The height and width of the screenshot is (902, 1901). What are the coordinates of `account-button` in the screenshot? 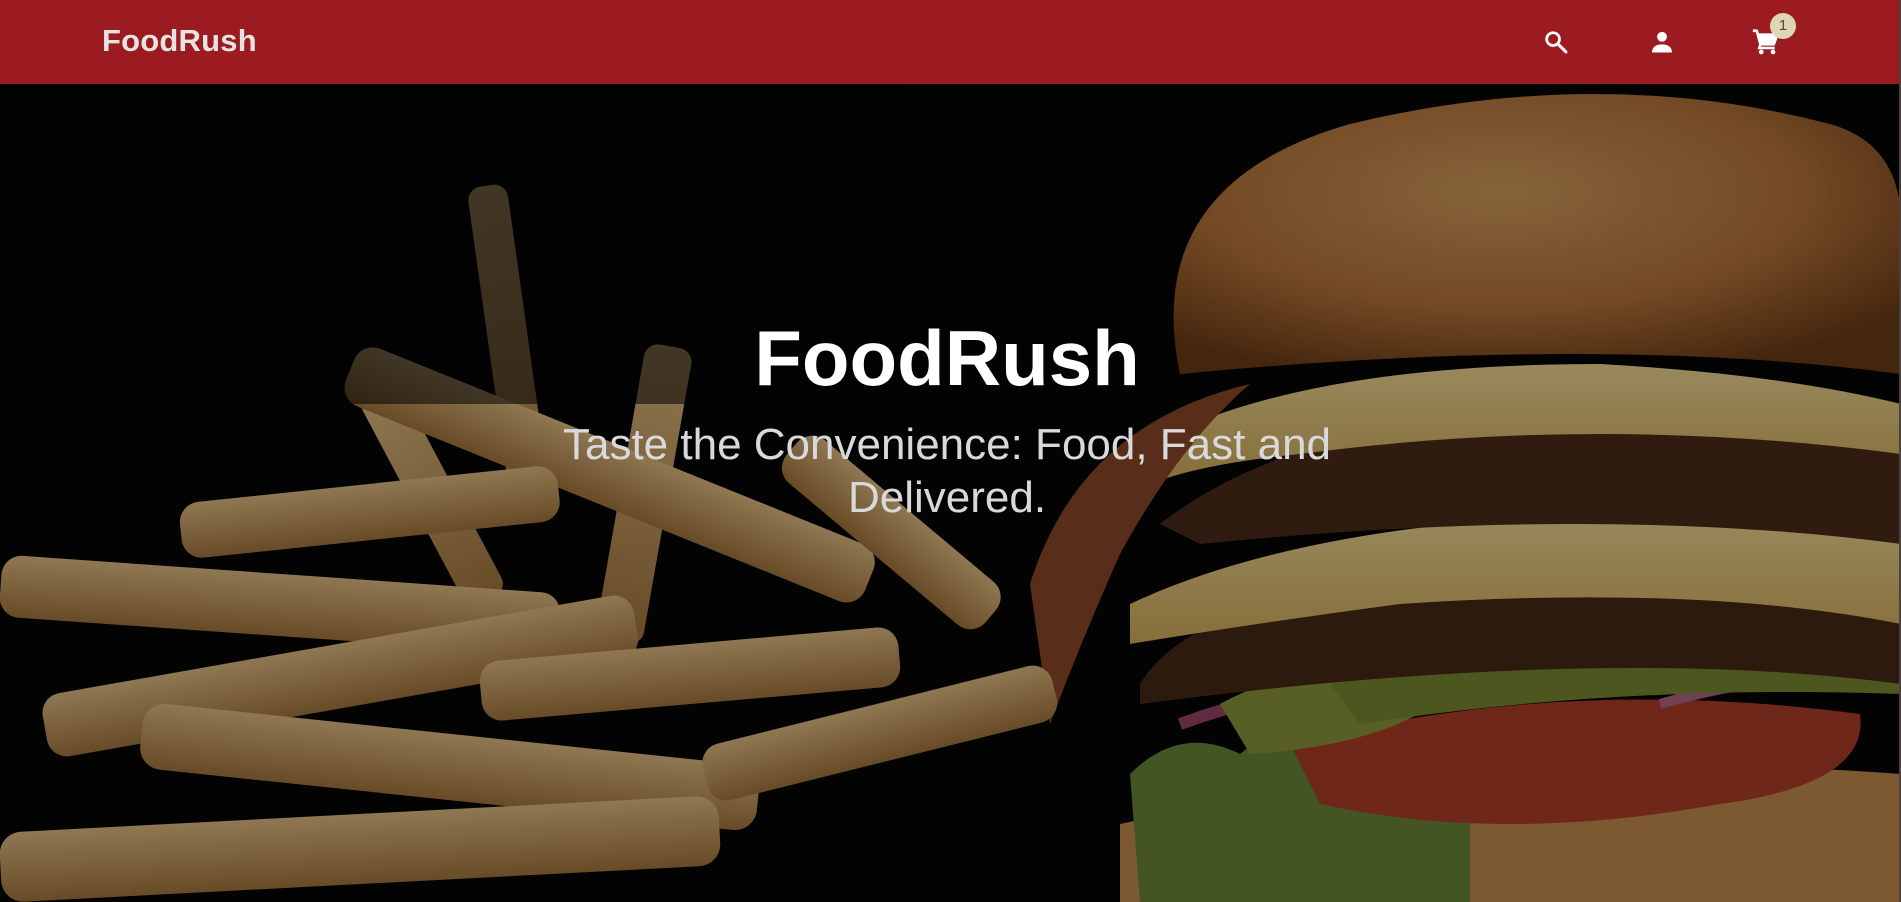 It's located at (1662, 42).